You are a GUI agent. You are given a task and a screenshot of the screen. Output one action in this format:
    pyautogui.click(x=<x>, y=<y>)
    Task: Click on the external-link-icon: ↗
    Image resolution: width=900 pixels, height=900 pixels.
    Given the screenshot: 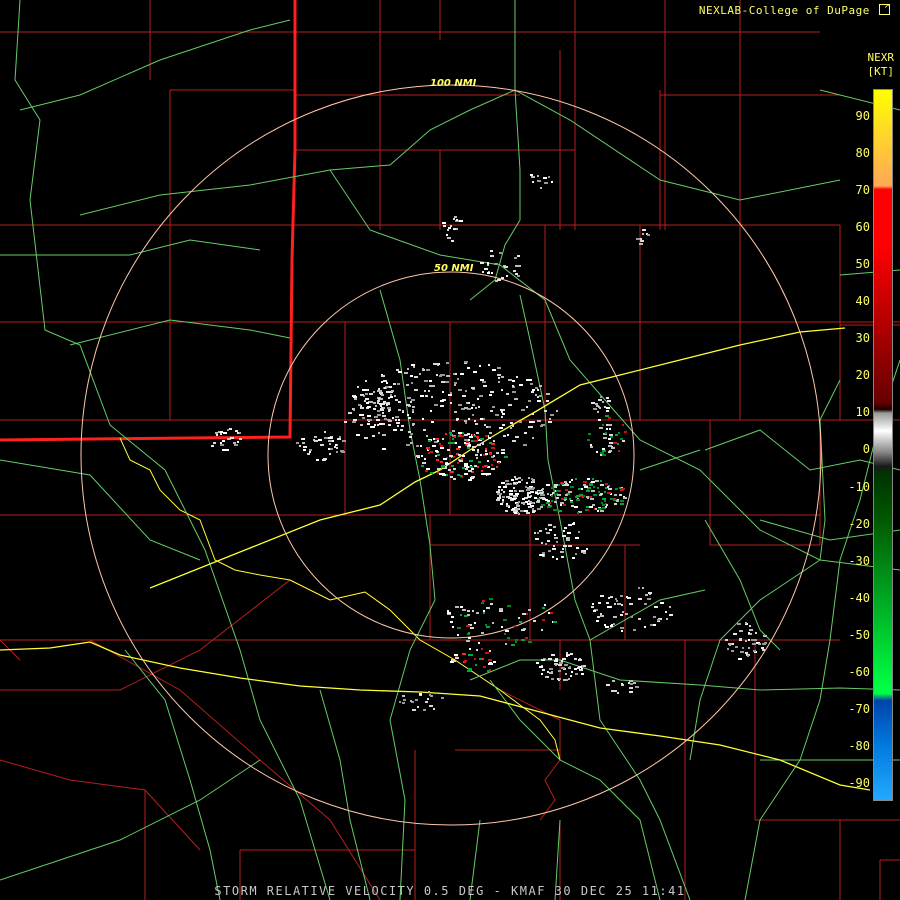 What is the action you would take?
    pyautogui.click(x=884, y=8)
    